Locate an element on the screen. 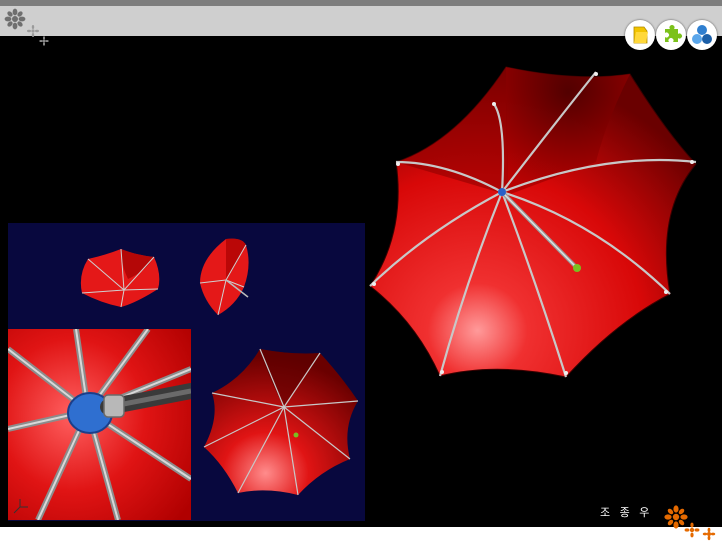 This screenshot has height=542, width=722. author-caption: 조 종 우 is located at coordinates (626, 512).